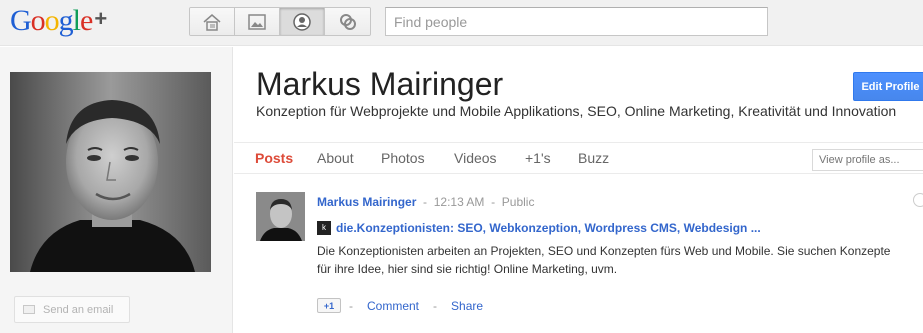  I want to click on home-icon, so click(212, 22).